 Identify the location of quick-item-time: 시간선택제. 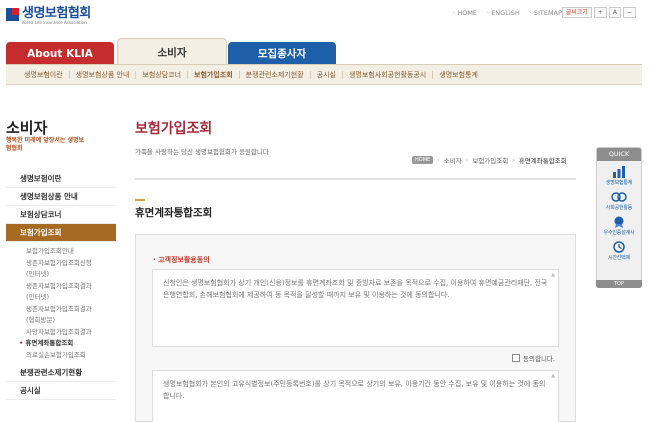
(619, 251).